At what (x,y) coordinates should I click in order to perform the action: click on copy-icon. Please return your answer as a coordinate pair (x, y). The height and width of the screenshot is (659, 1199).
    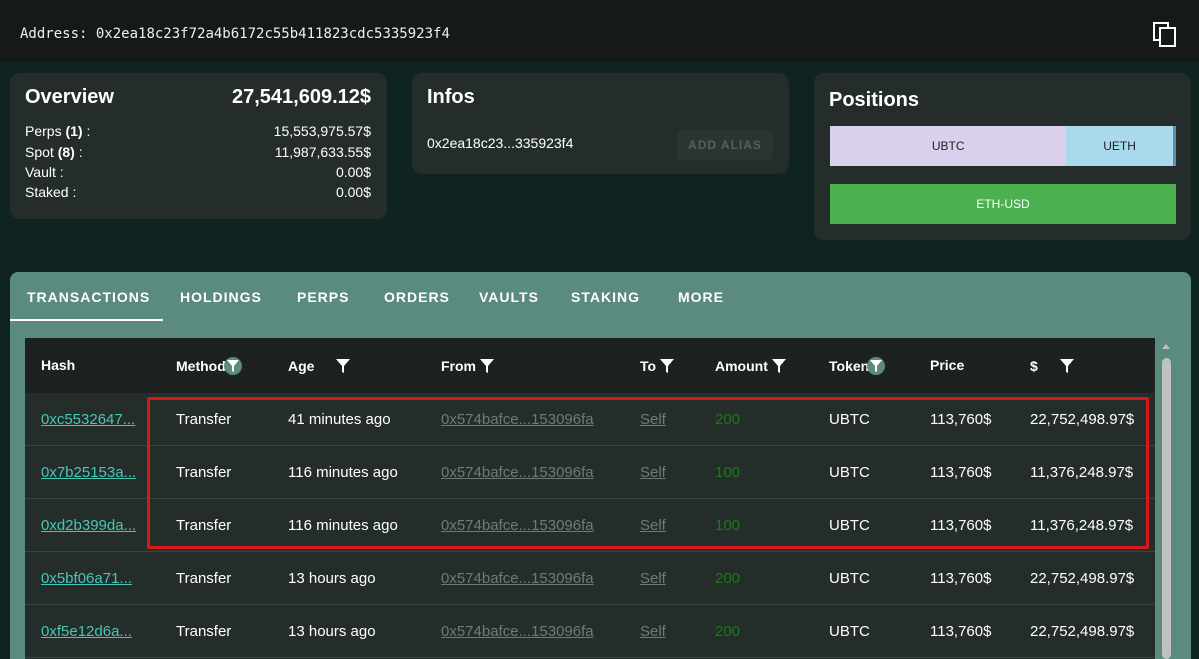
    Looking at the image, I should click on (1165, 35).